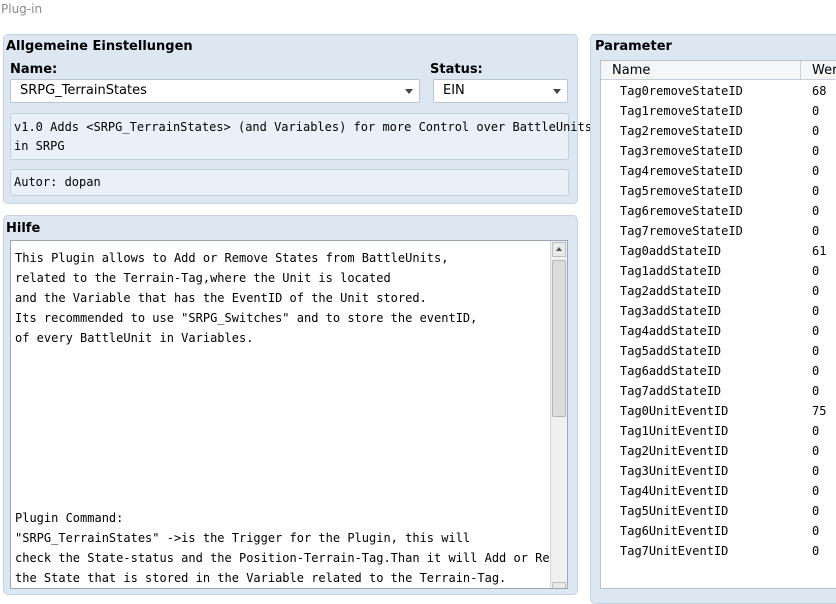 Image resolution: width=836 pixels, height=604 pixels. Describe the element at coordinates (671, 331) in the screenshot. I see `parameter-name: Tag4addStateID` at that location.